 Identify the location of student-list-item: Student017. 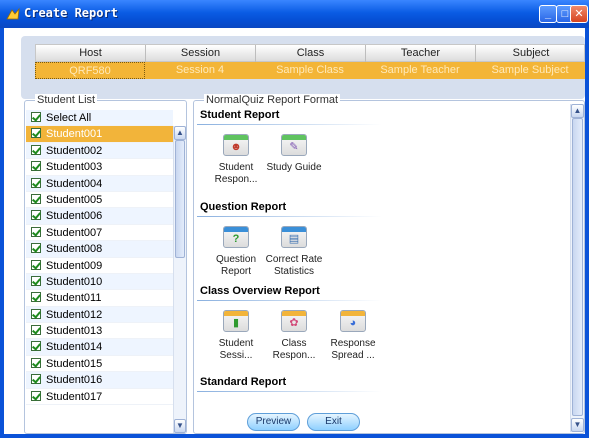
(99, 397).